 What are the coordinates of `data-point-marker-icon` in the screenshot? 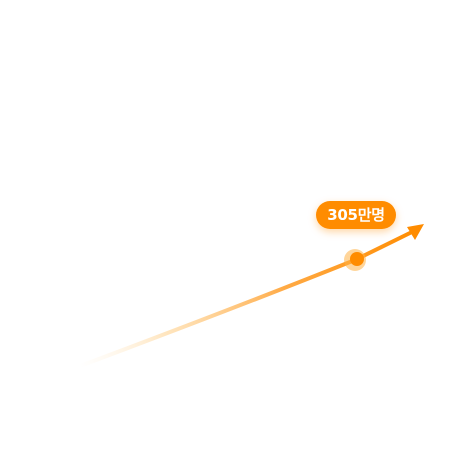 It's located at (357, 259).